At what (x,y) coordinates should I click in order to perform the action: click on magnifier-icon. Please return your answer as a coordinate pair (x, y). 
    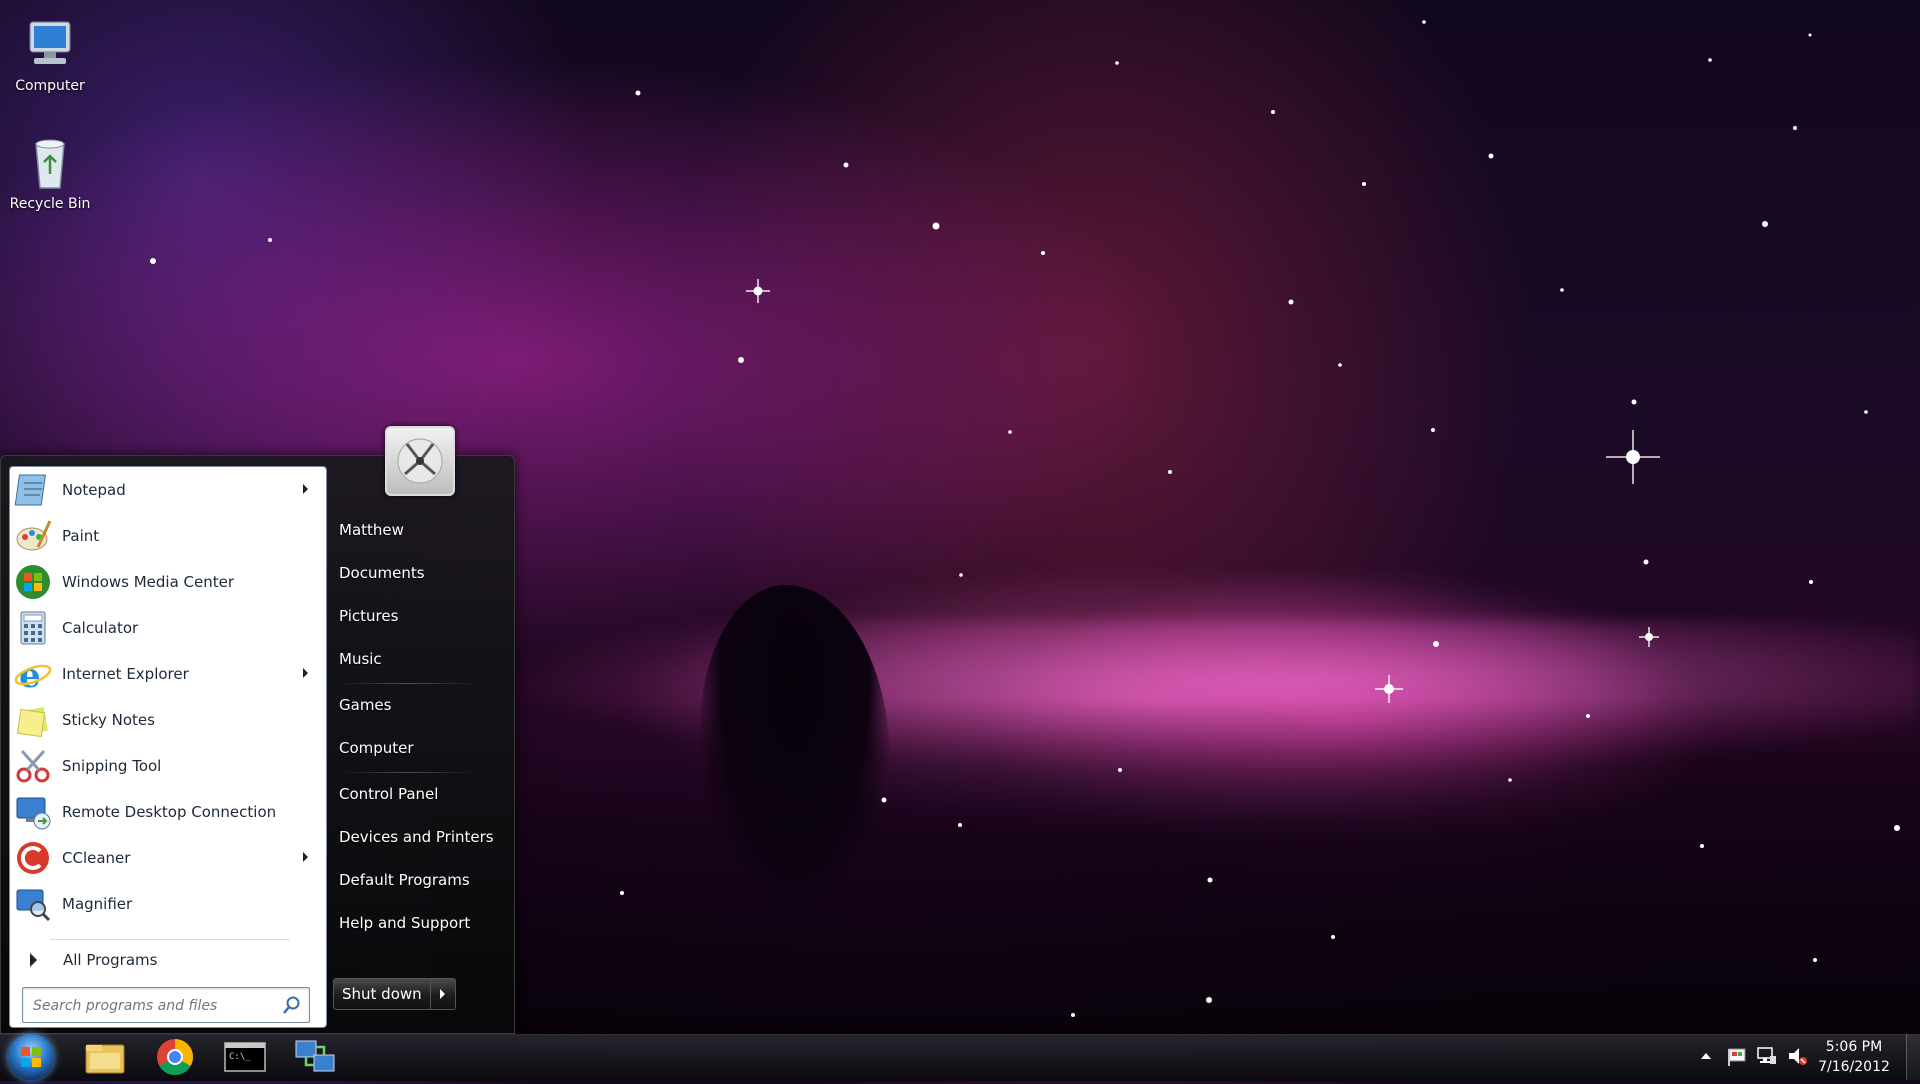
    Looking at the image, I should click on (33, 904).